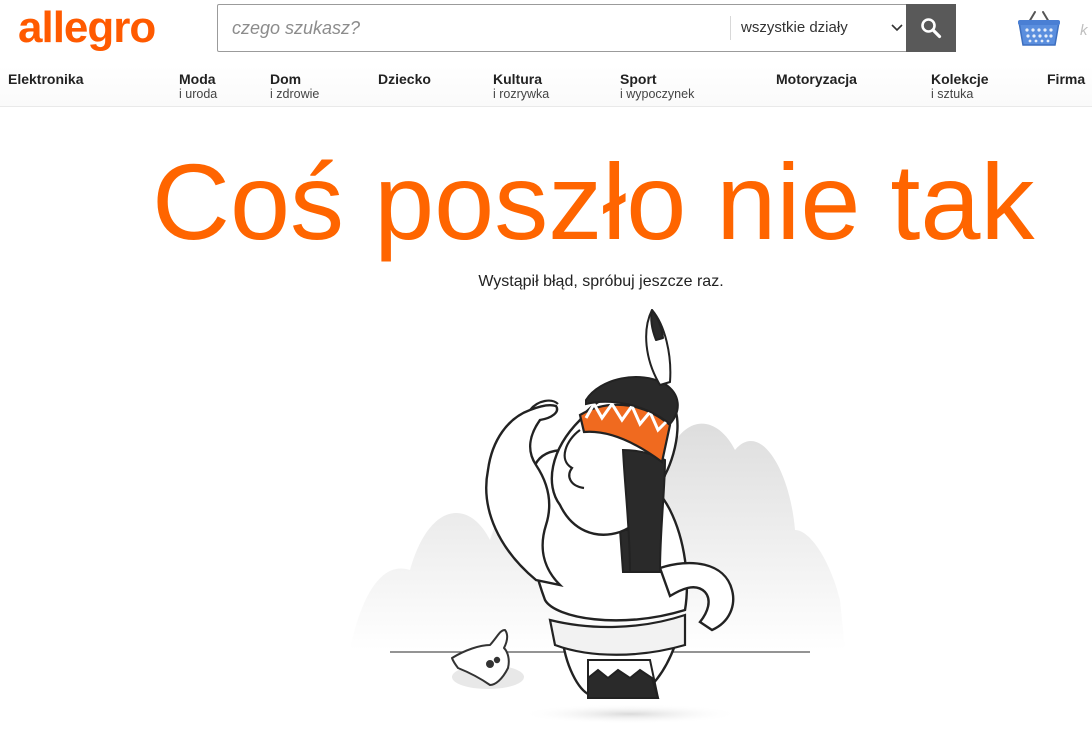  Describe the element at coordinates (295, 94) in the screenshot. I see `nav-item-sublabel: i zdrowie` at that location.